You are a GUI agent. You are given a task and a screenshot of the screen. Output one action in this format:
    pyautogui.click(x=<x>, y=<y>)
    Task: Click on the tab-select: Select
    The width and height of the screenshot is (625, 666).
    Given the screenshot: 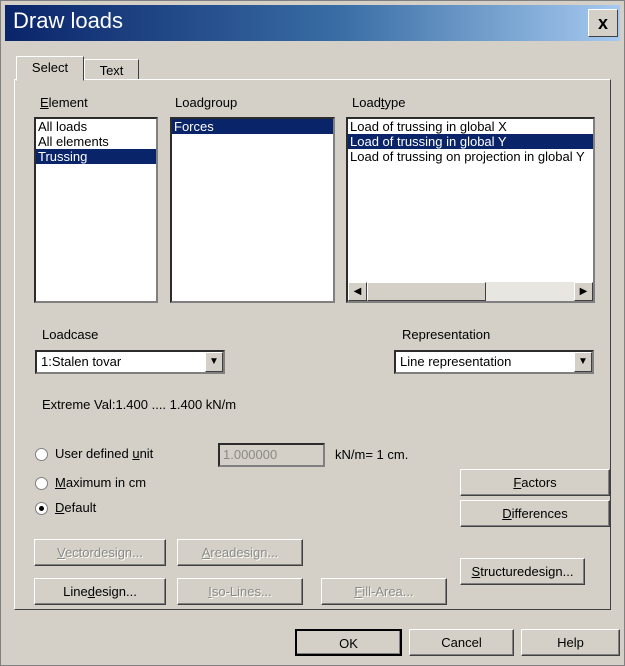 What is the action you would take?
    pyautogui.click(x=50, y=68)
    